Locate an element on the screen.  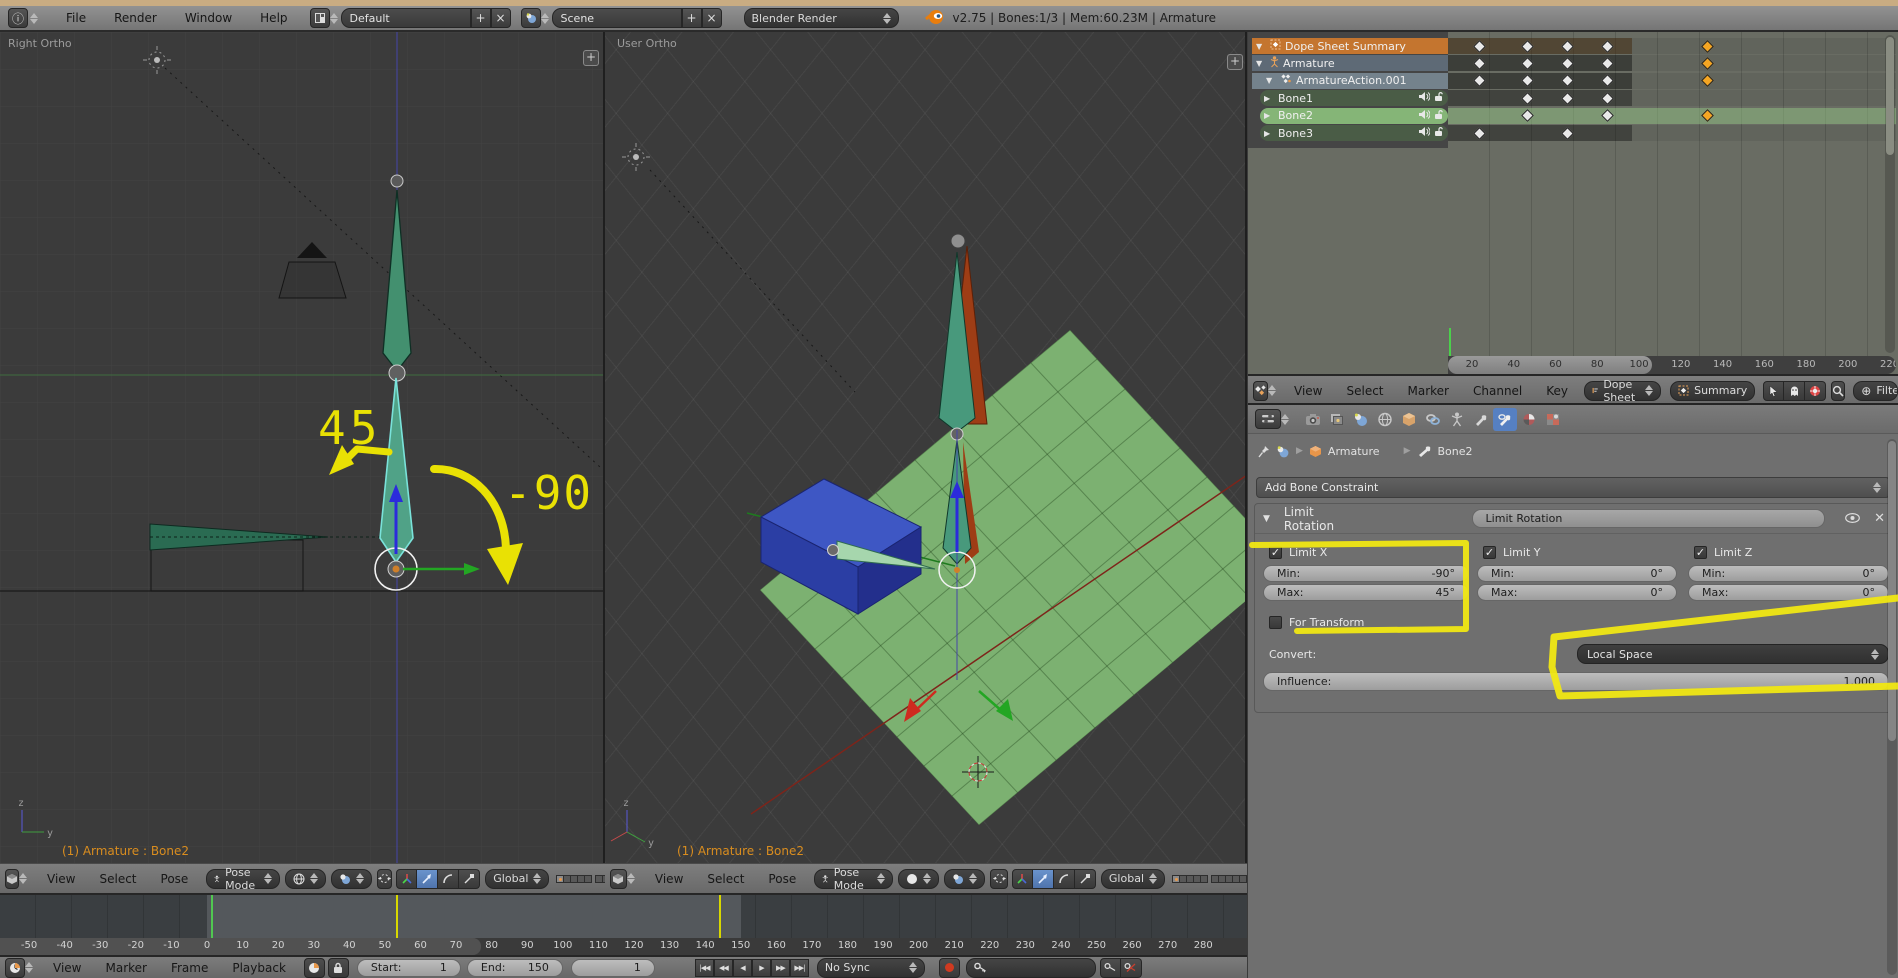
channel-dope-sheet-summary: ▼ Dope Sheet Summary is located at coordinates (1350, 46).